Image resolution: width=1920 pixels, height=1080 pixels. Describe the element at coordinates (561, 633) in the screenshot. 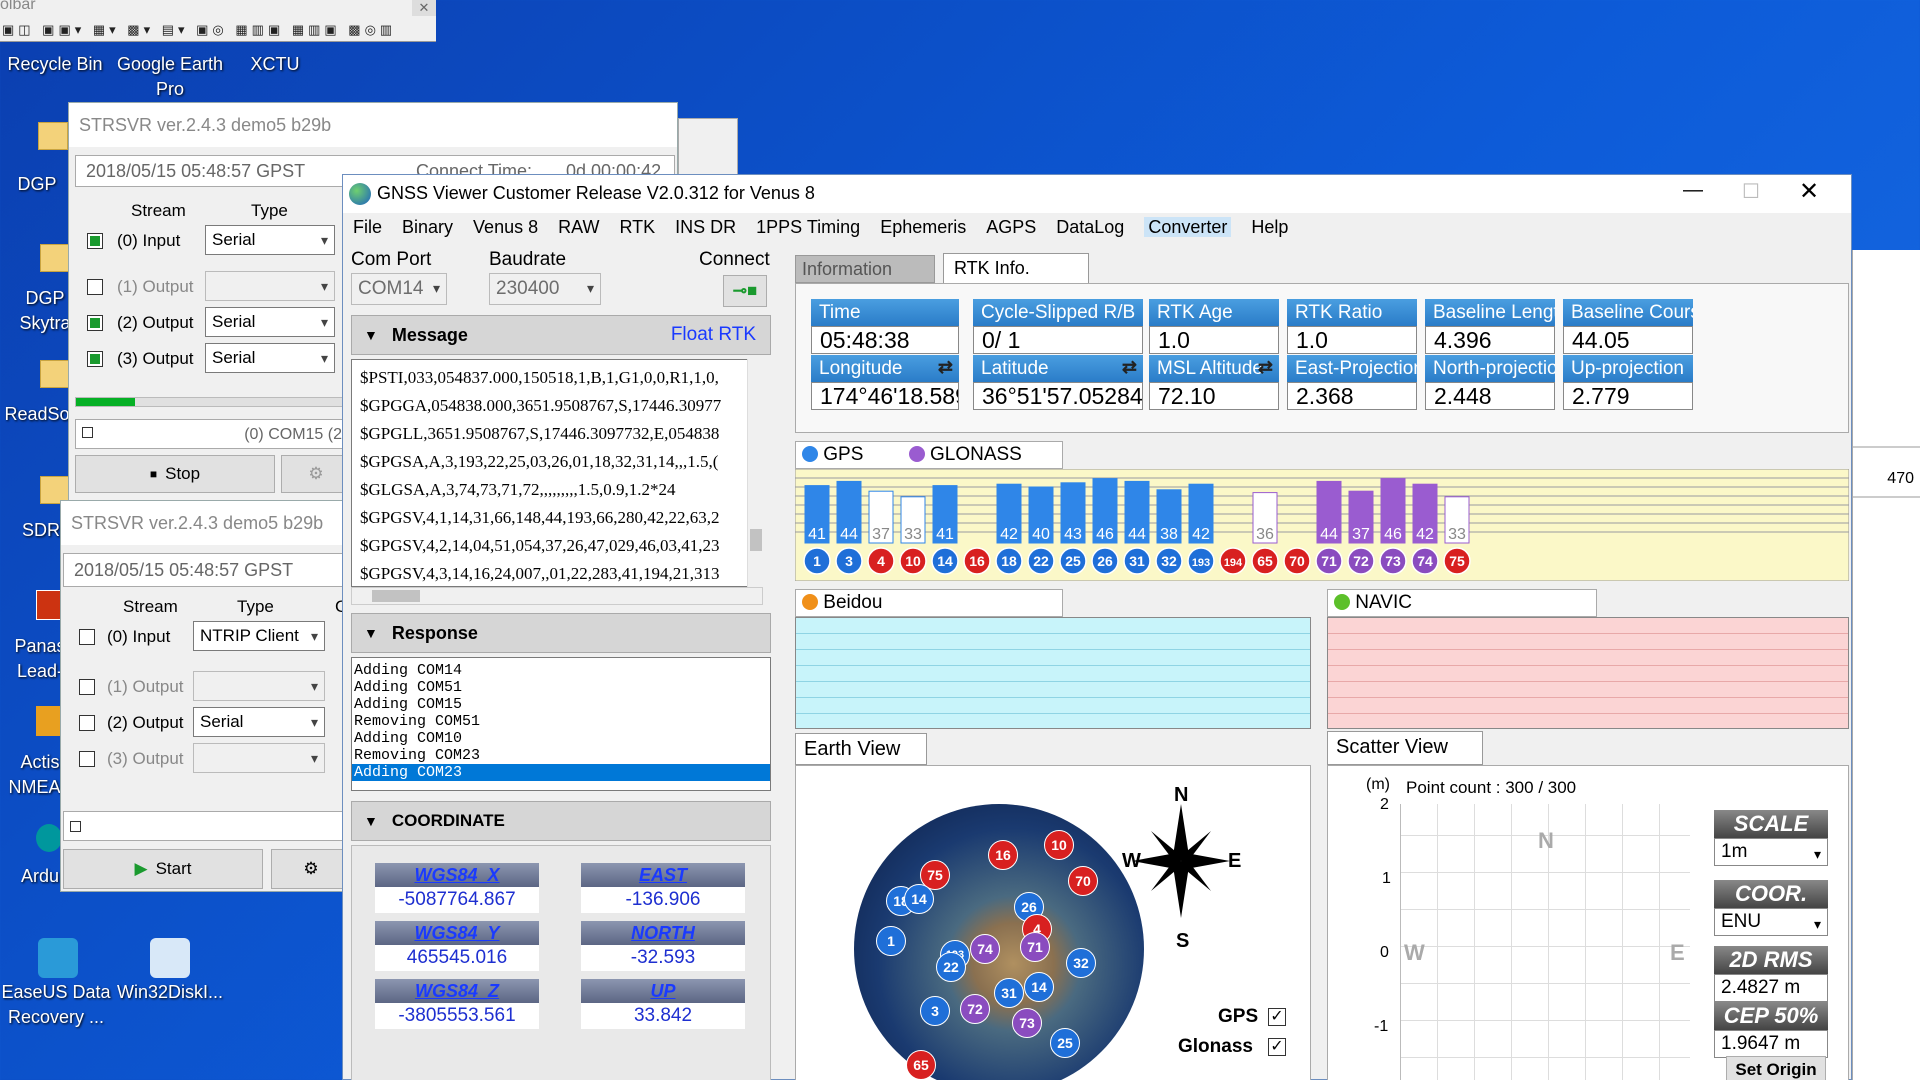

I see `response-panel-header: ▼ Response` at that location.